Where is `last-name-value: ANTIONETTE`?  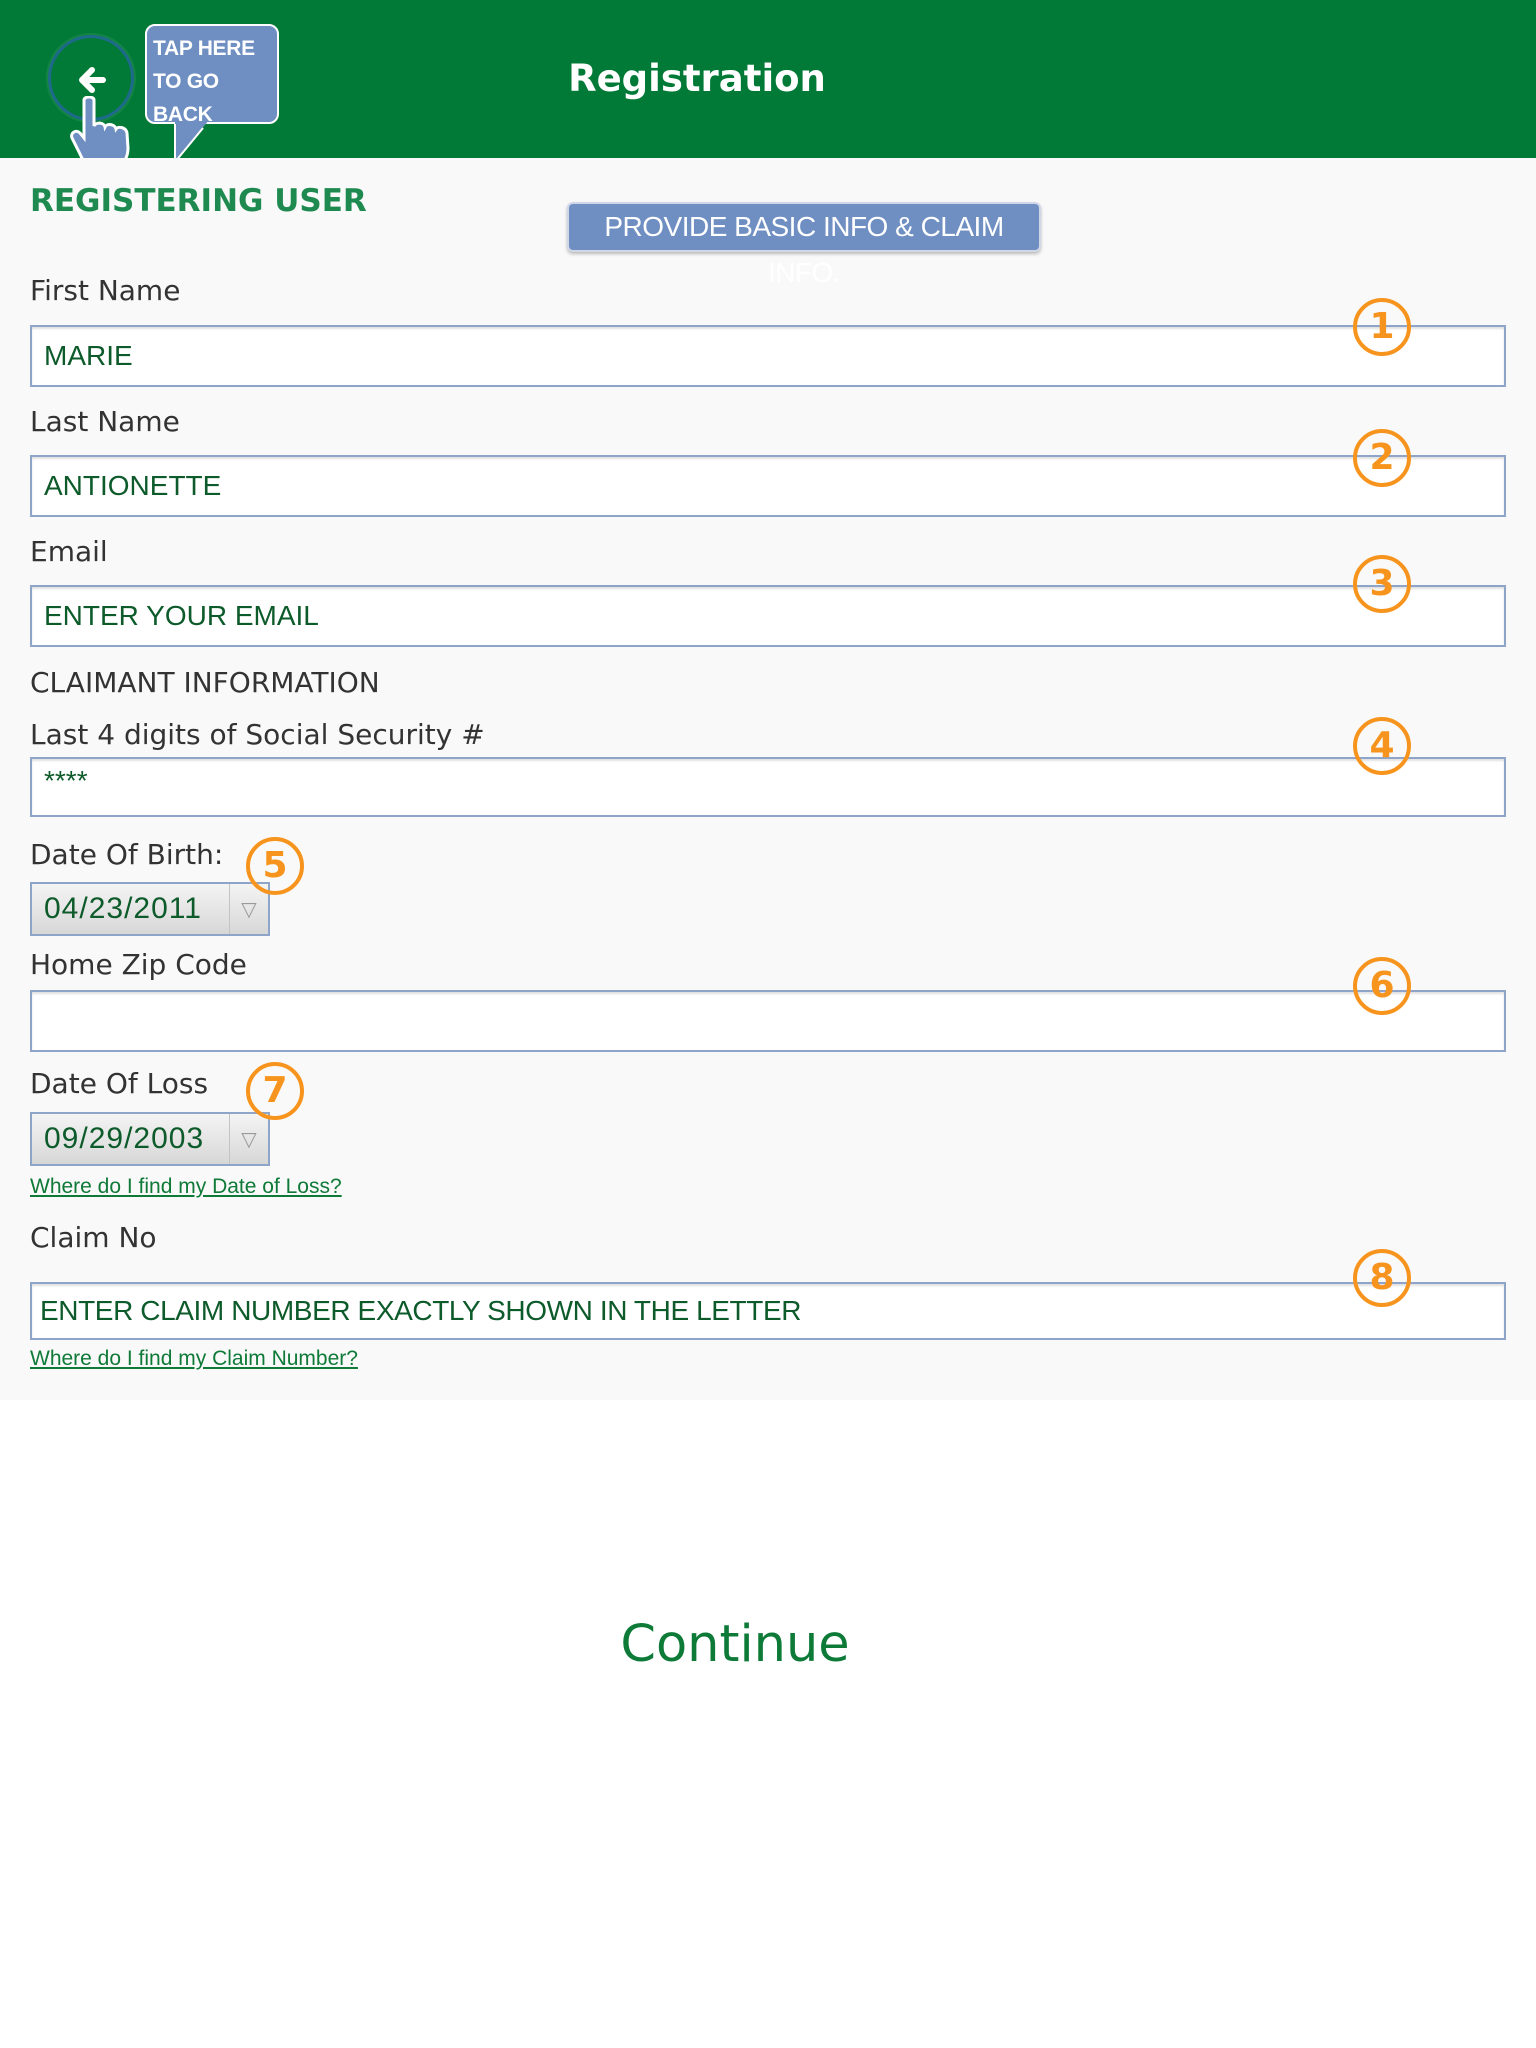 last-name-value: ANTIONETTE is located at coordinates (133, 485).